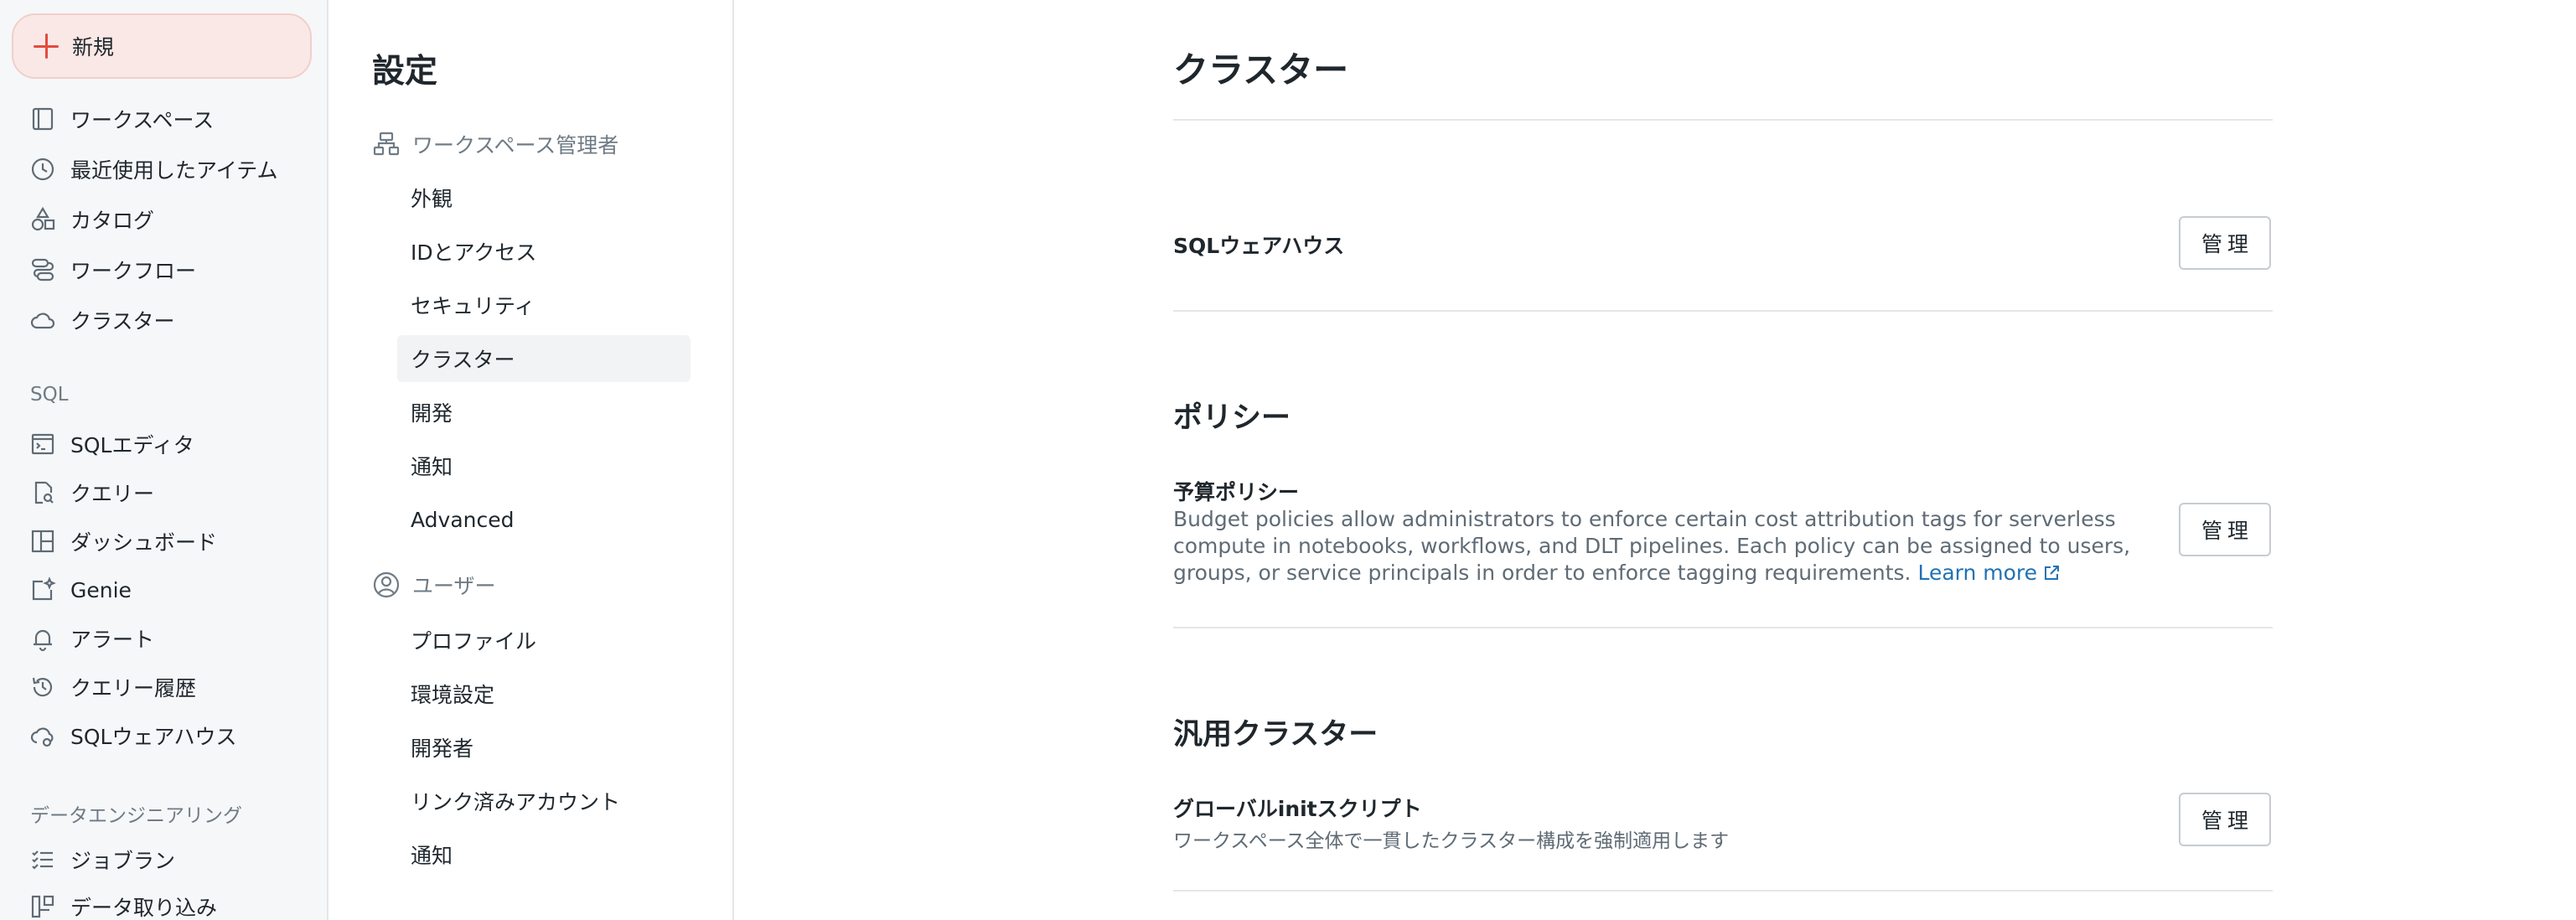 This screenshot has width=2576, height=920. I want to click on nav-item-recents: 最近使用したアイテム, so click(166, 169).